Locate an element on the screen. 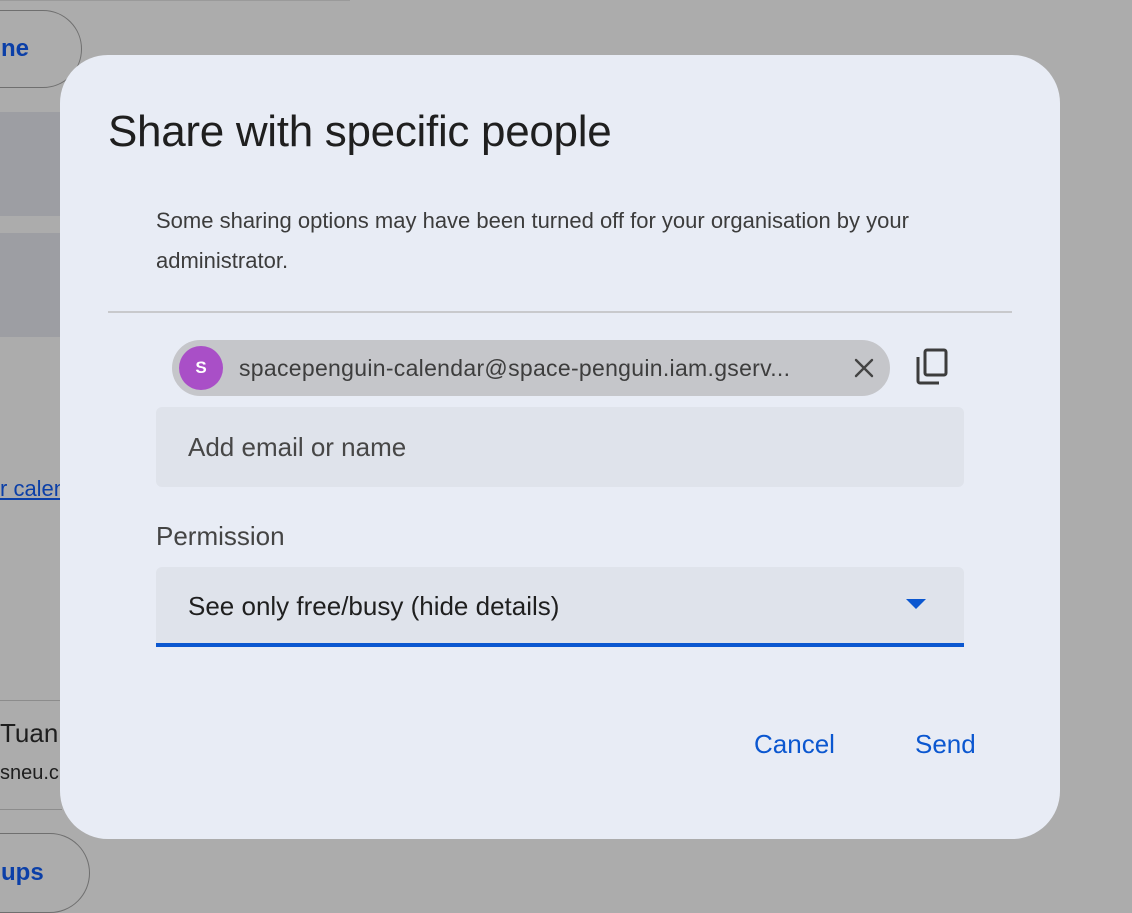 The image size is (1132, 913). background-pill-label: ne is located at coordinates (15, 48).